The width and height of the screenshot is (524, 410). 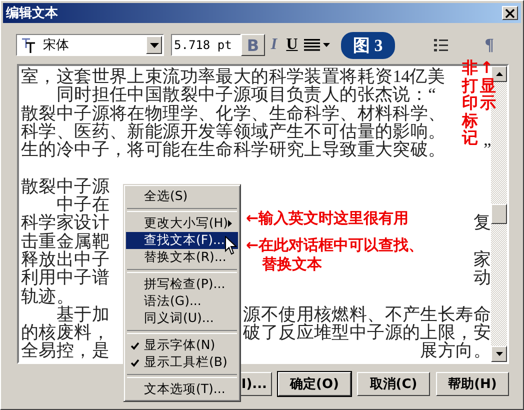 What do you see at coordinates (65, 350) in the screenshot?
I see `text-line: 全易控，是` at bounding box center [65, 350].